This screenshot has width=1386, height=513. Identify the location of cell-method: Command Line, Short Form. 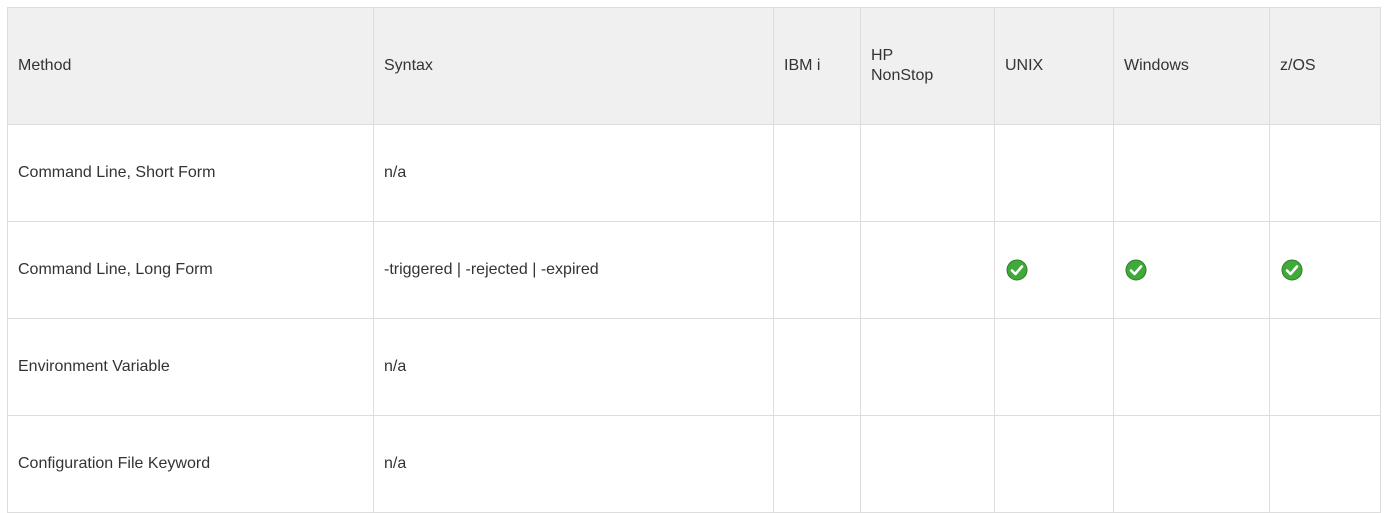
(190, 173).